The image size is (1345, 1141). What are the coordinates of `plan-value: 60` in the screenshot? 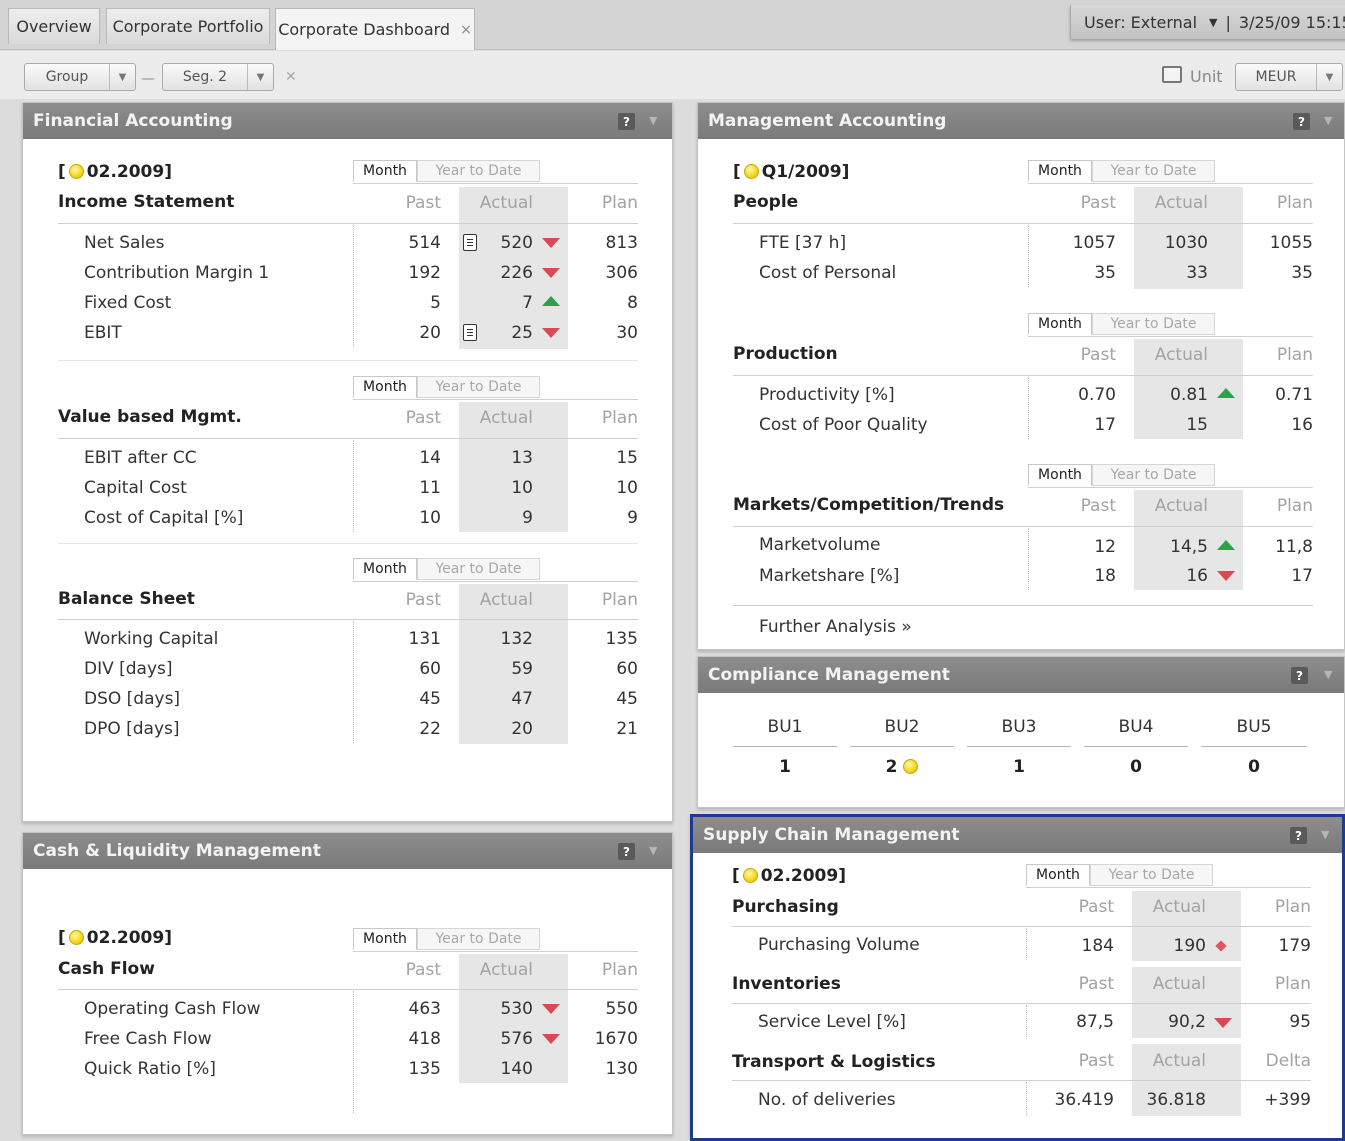 It's located at (627, 669).